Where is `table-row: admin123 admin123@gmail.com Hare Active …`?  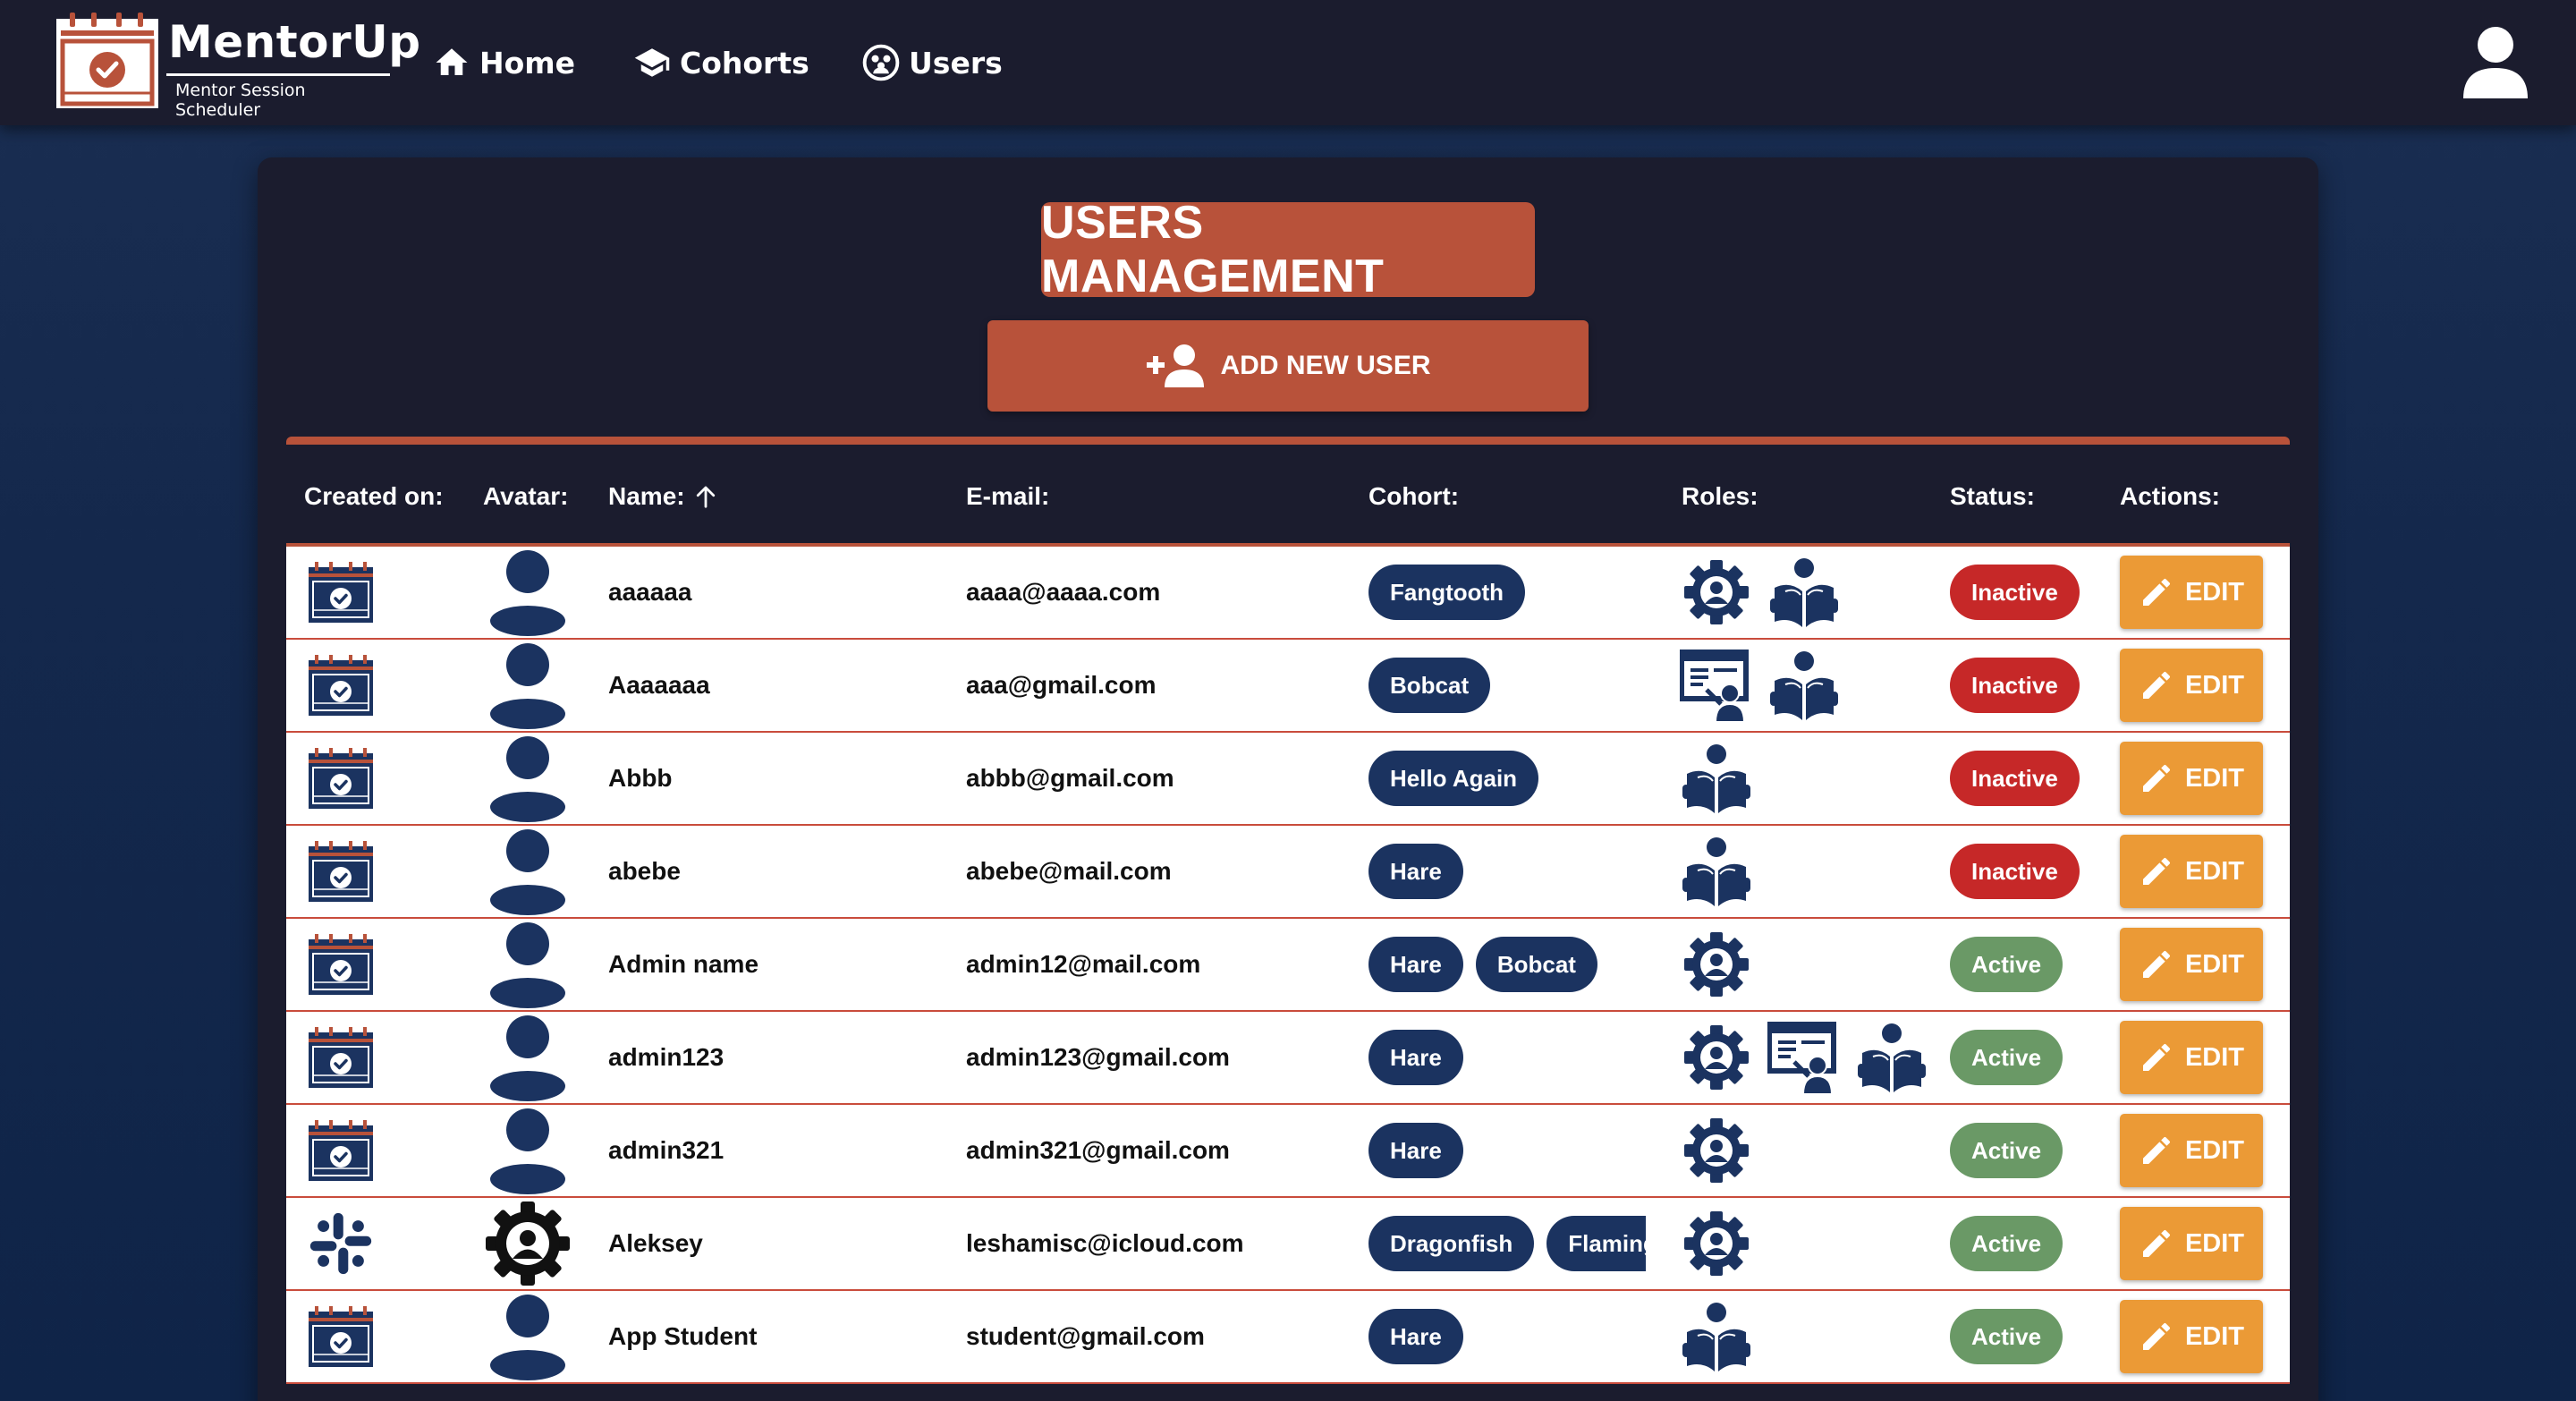 table-row: admin123 admin123@gmail.com Hare Active … is located at coordinates (1288, 1058).